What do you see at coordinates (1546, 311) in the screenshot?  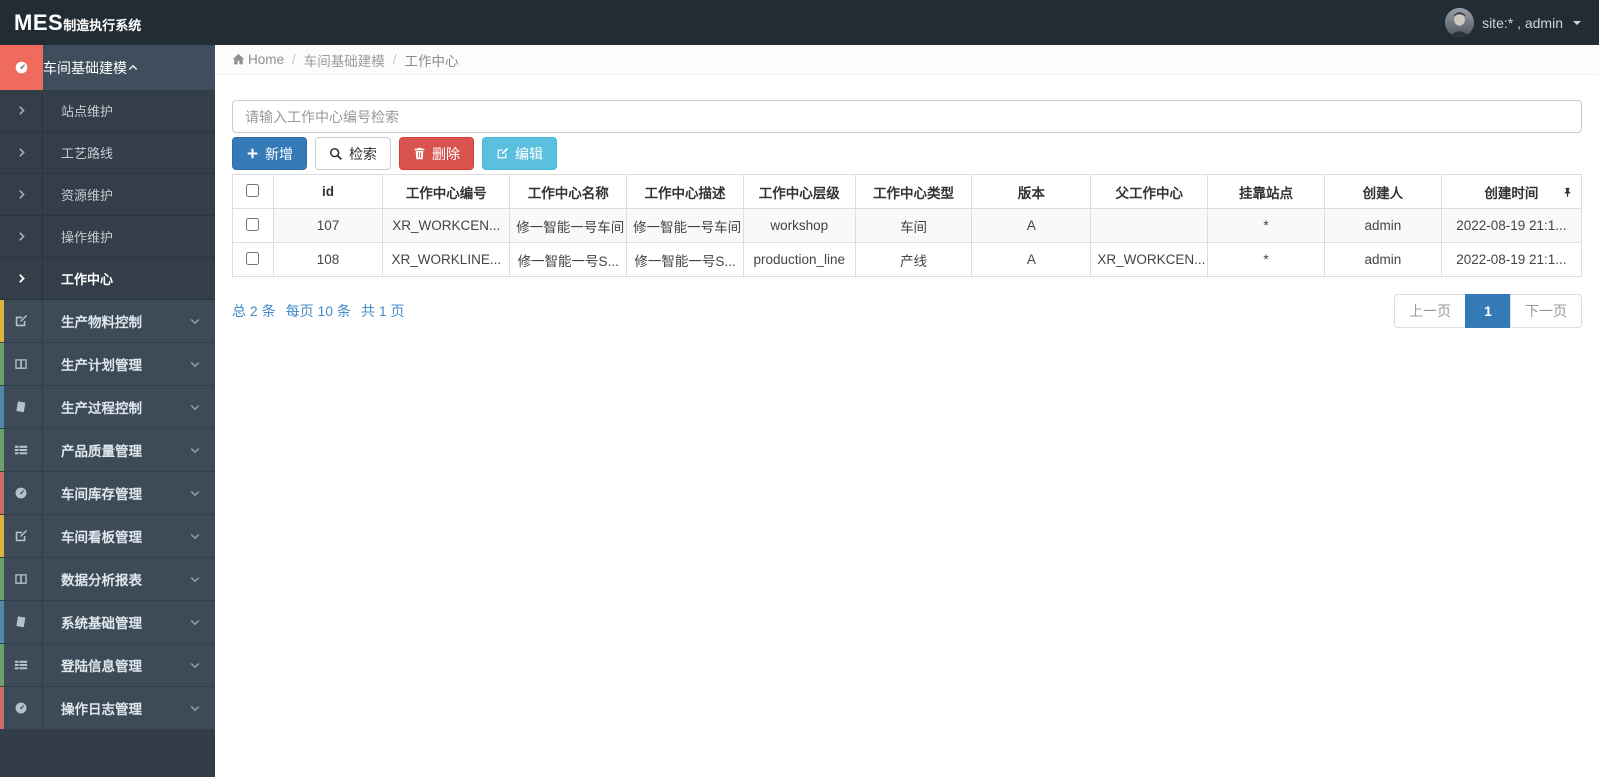 I see `next-page-button: 下一页` at bounding box center [1546, 311].